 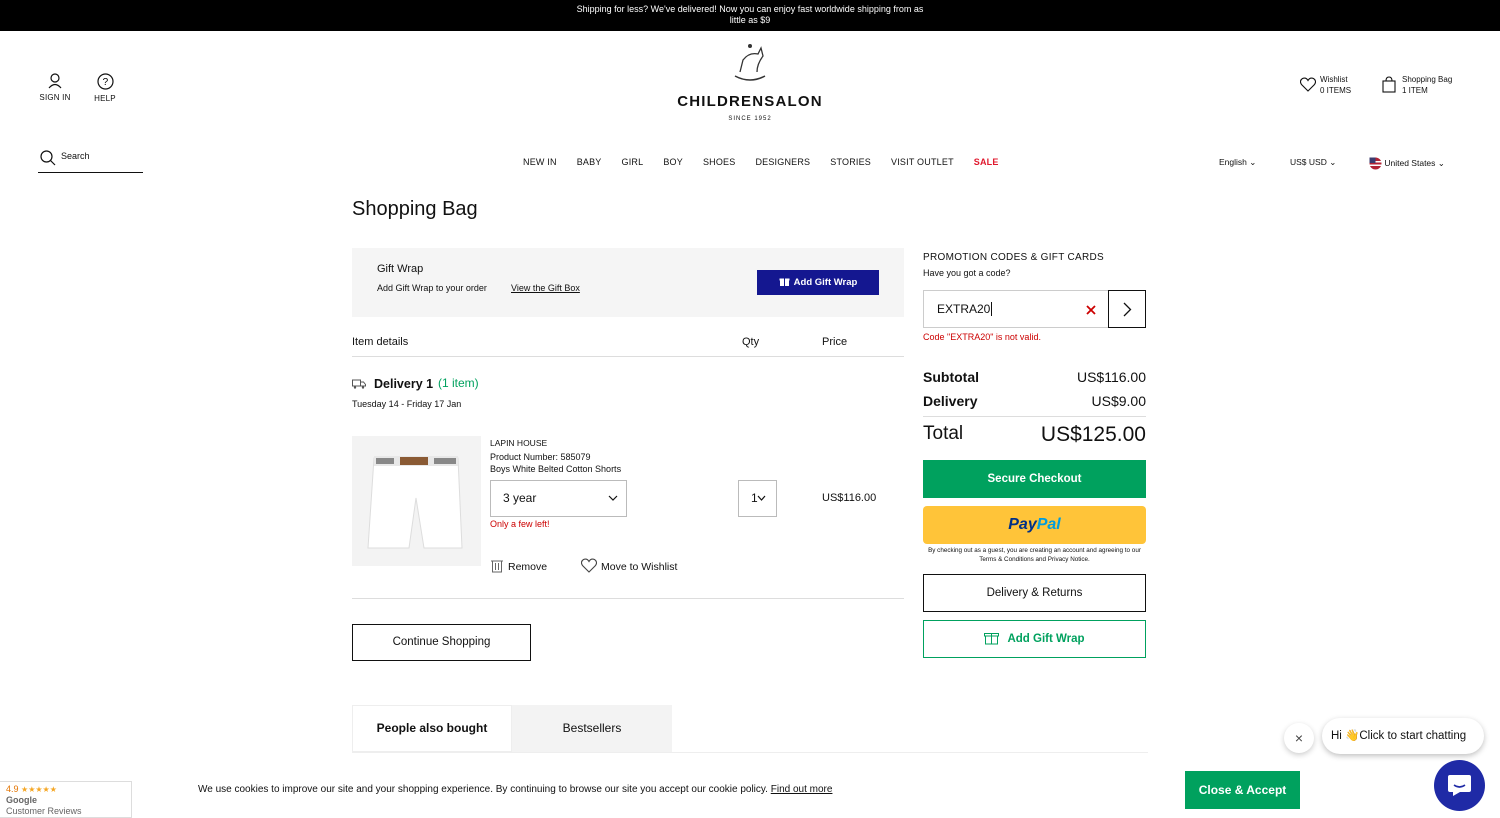 What do you see at coordinates (1427, 79) in the screenshot?
I see `bag-label: Shopping Bag` at bounding box center [1427, 79].